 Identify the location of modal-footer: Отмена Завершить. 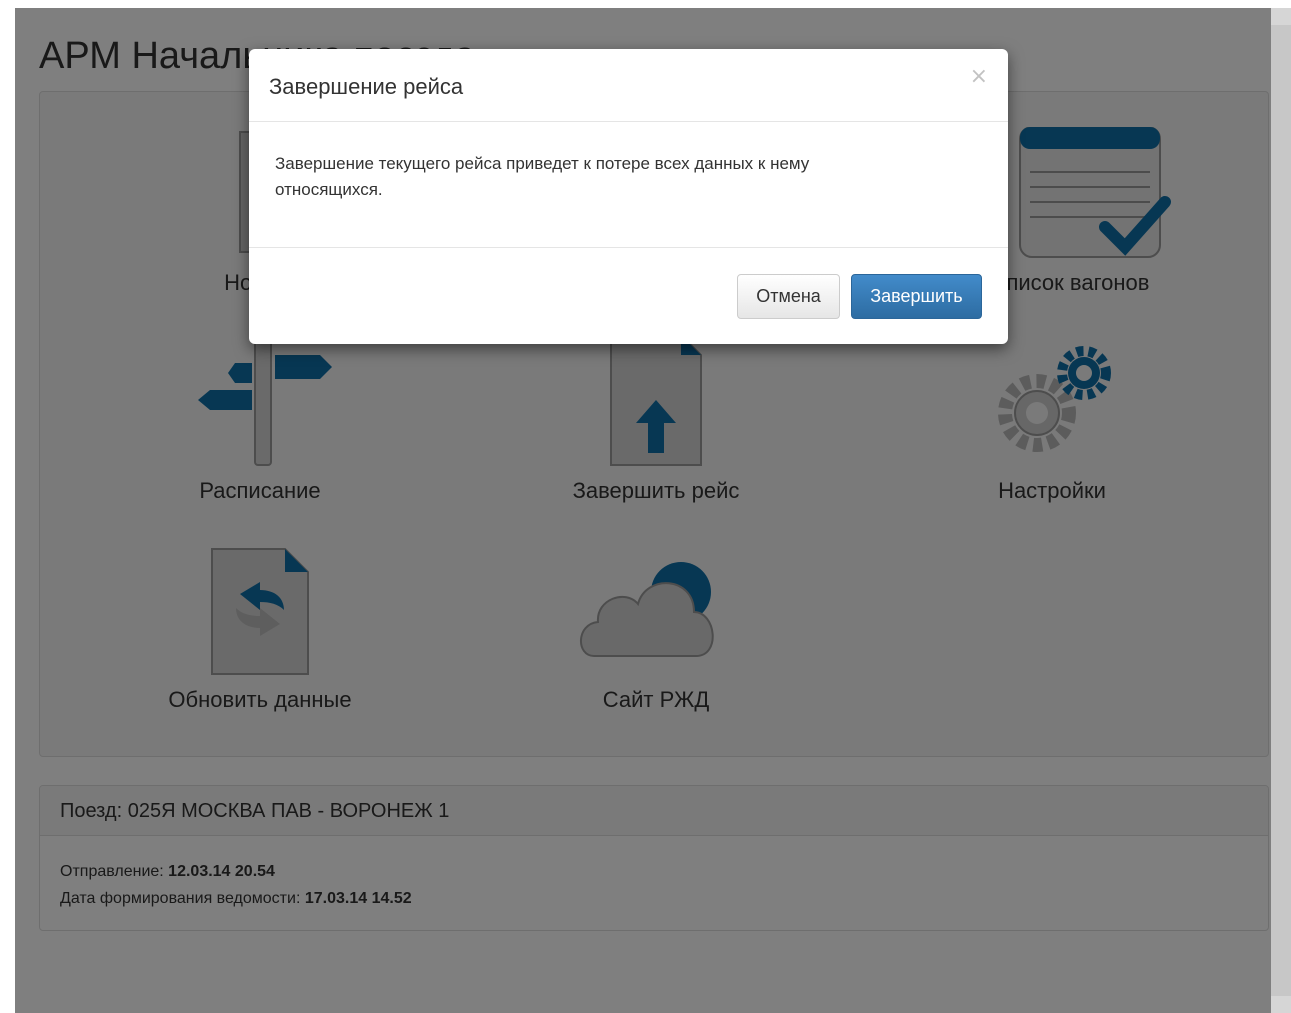
(628, 295).